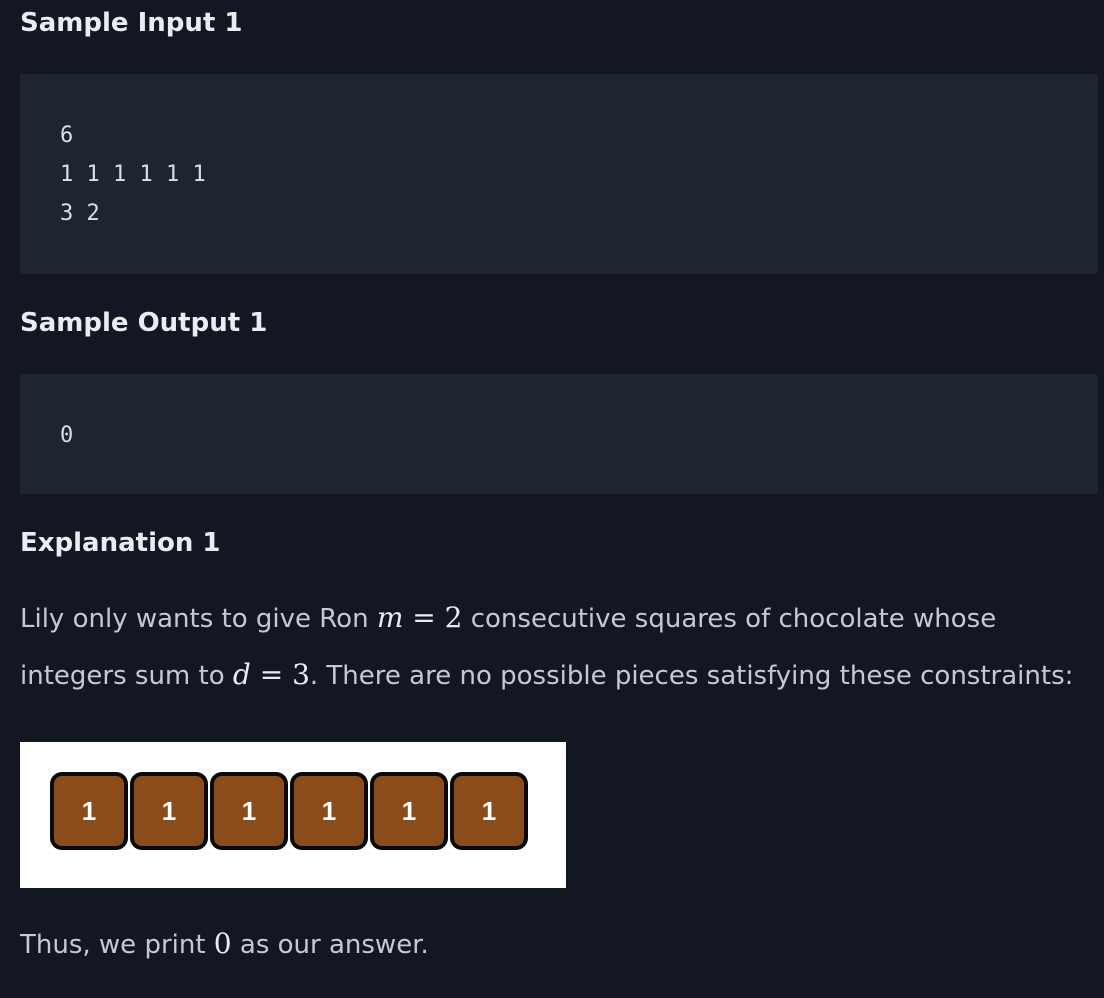 The image size is (1104, 998). I want to click on explanation-text: consecutive squares of chocolate whose, so click(729, 619).